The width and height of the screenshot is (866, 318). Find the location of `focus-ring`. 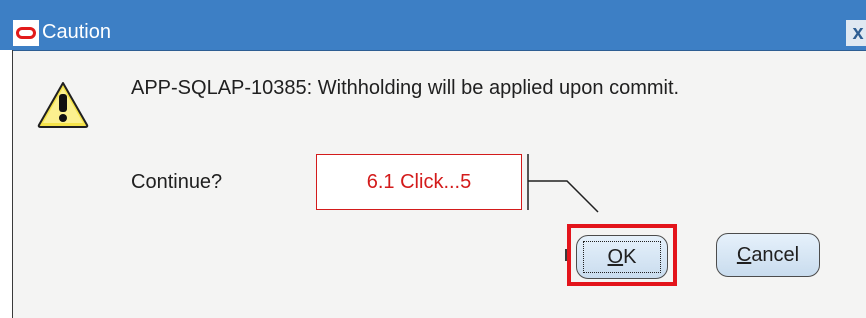

focus-ring is located at coordinates (622, 257).